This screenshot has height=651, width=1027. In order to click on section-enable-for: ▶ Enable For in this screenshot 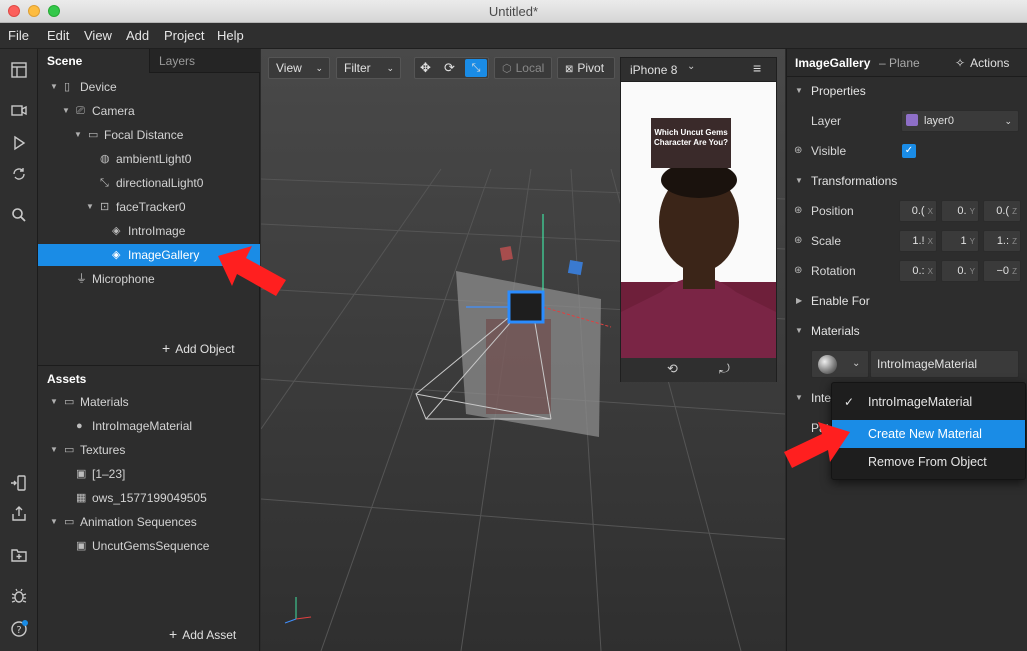, I will do `click(907, 301)`.